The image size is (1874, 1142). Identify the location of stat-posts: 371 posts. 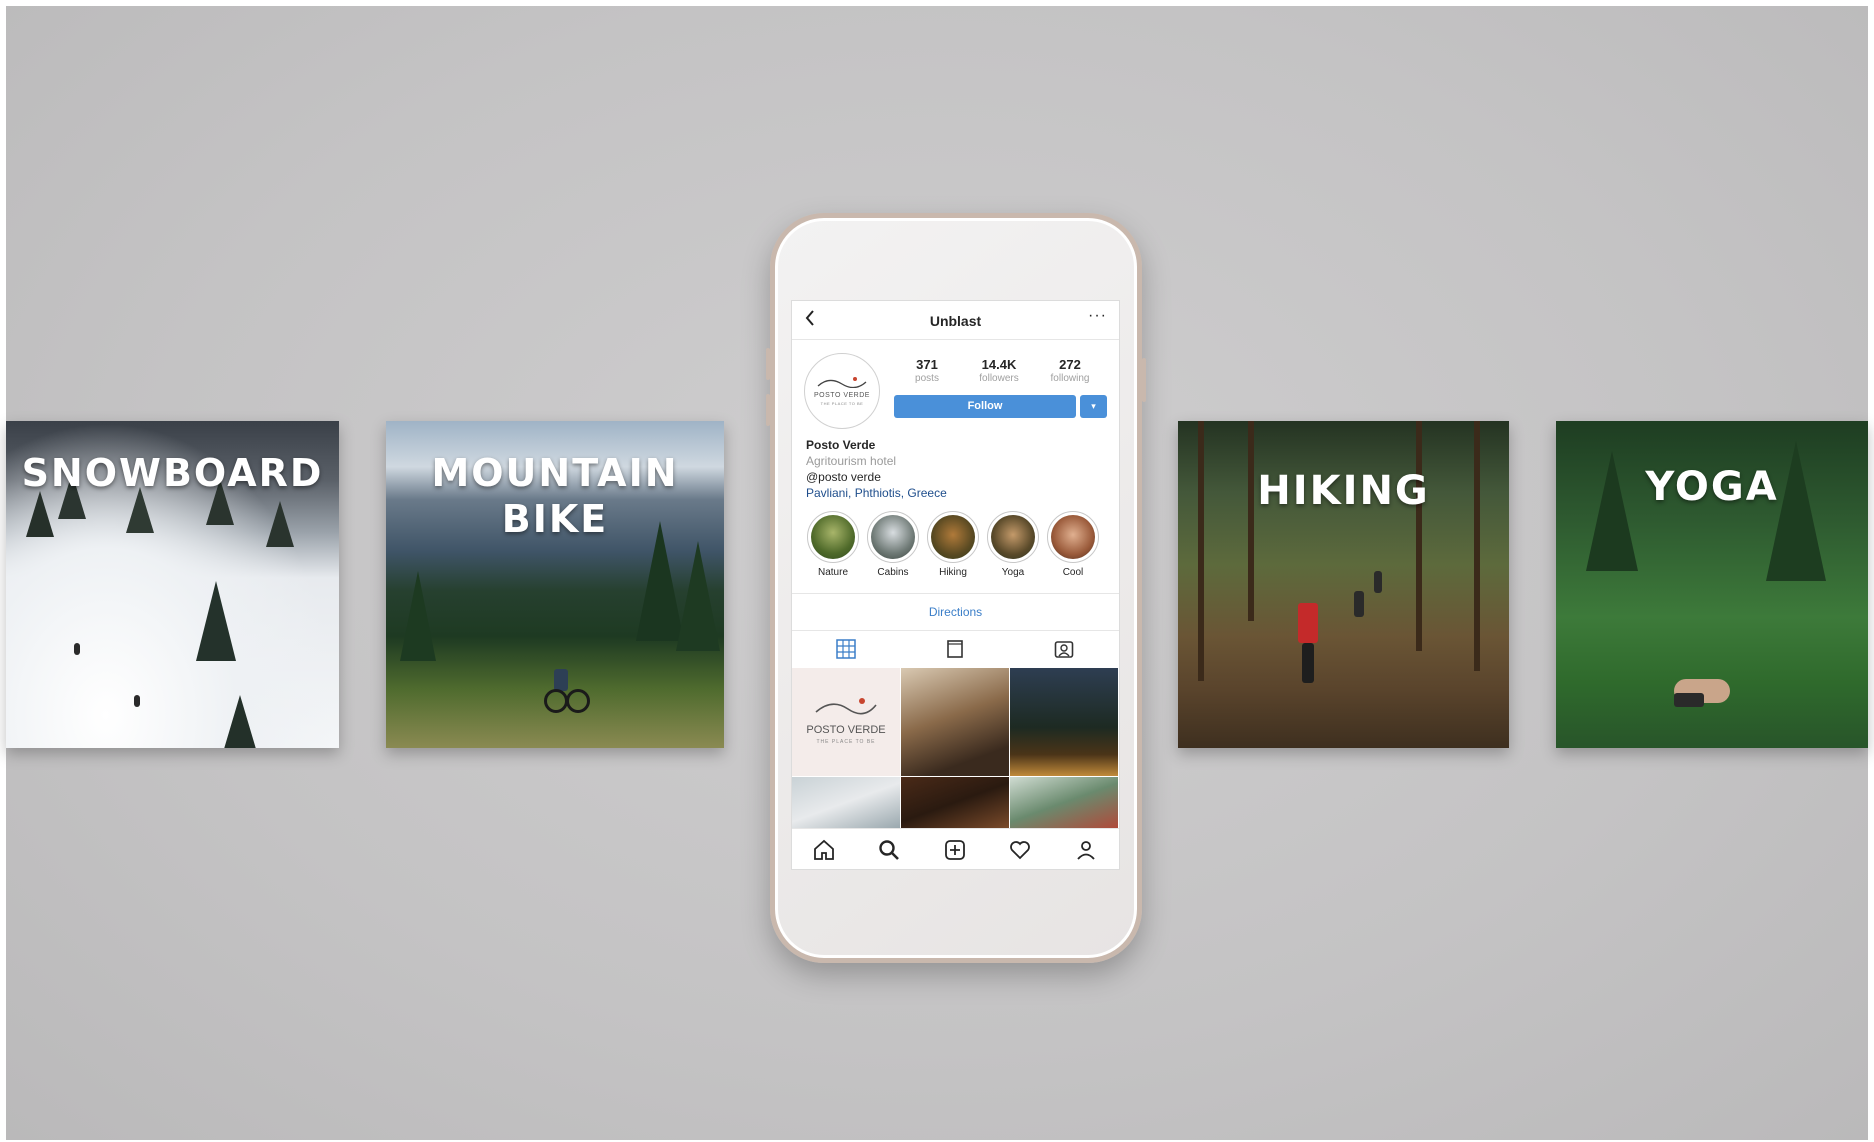
(927, 370).